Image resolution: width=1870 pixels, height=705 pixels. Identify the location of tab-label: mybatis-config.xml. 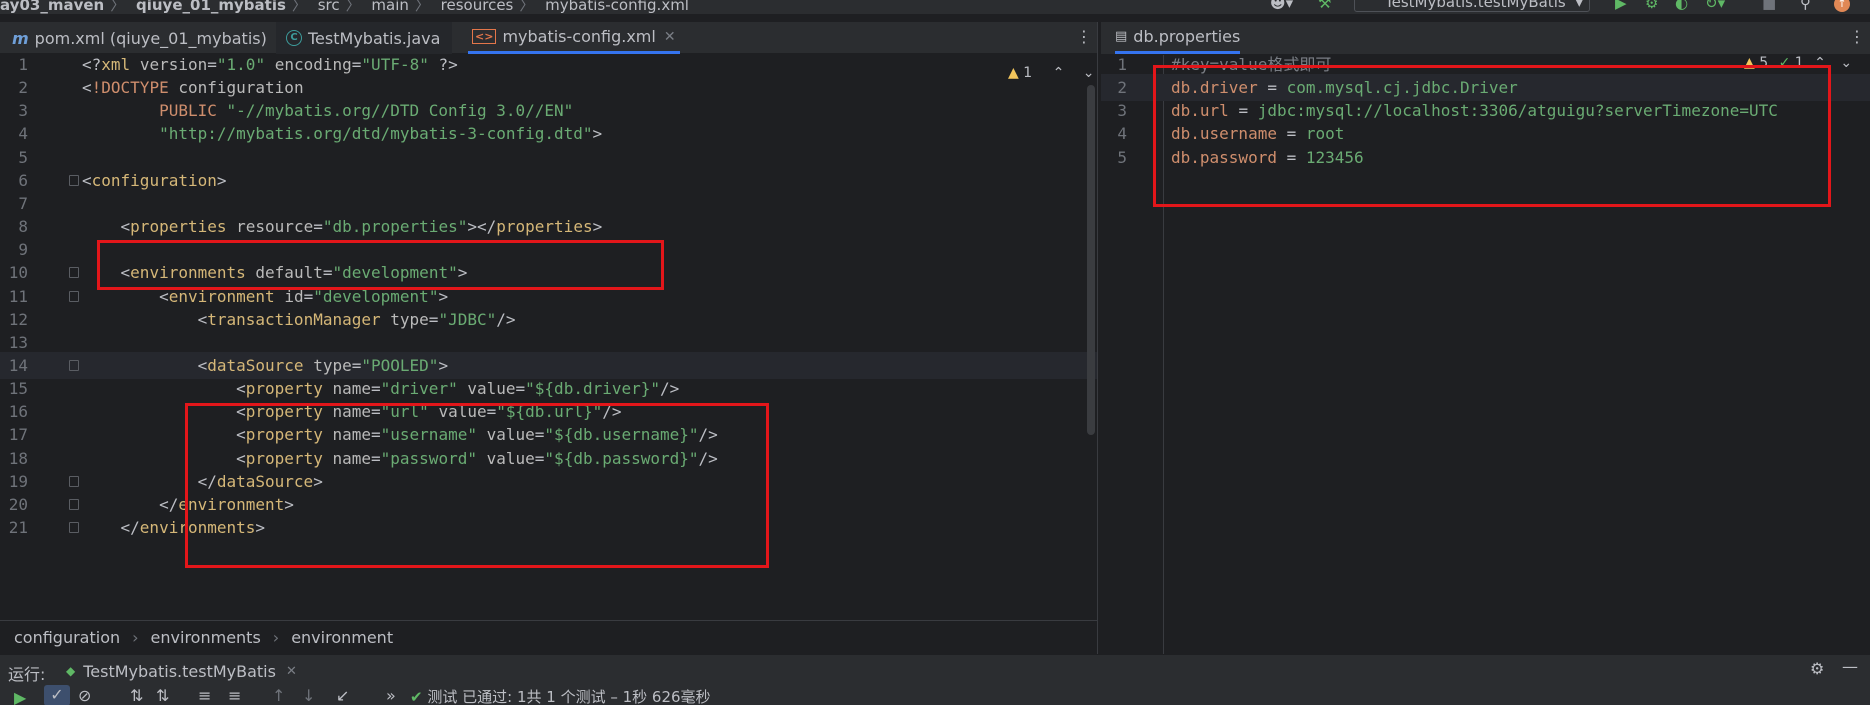
(579, 36).